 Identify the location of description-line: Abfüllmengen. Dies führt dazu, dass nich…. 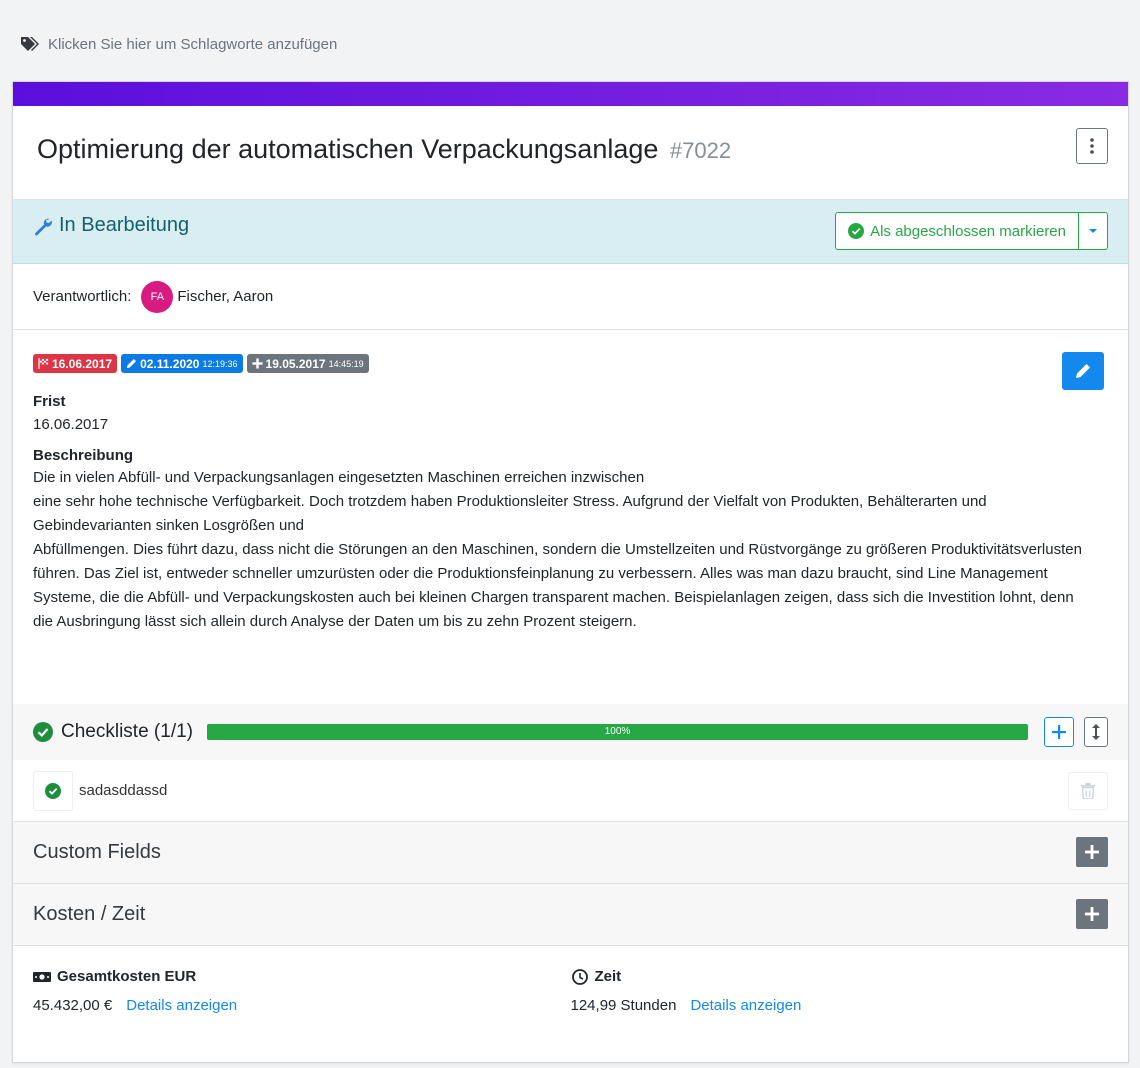
(557, 573).